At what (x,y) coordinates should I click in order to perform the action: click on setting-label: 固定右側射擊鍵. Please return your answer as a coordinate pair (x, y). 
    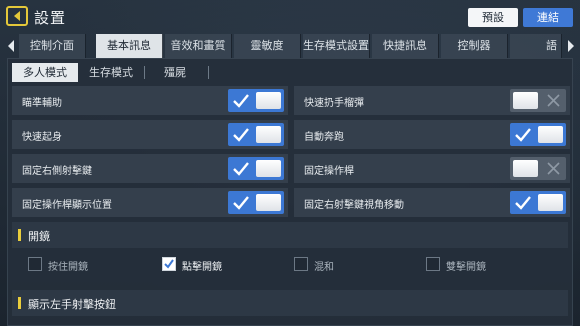
    Looking at the image, I should click on (57, 171).